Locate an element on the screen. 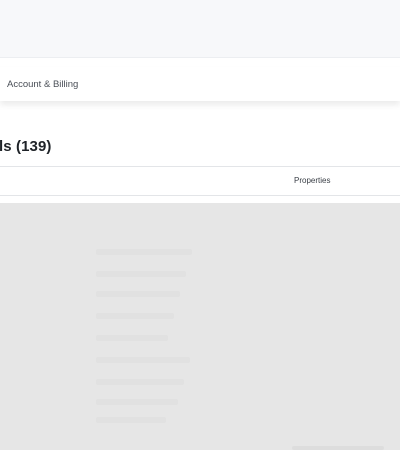  nav-item-account-billing: Account & Billing is located at coordinates (42, 84).